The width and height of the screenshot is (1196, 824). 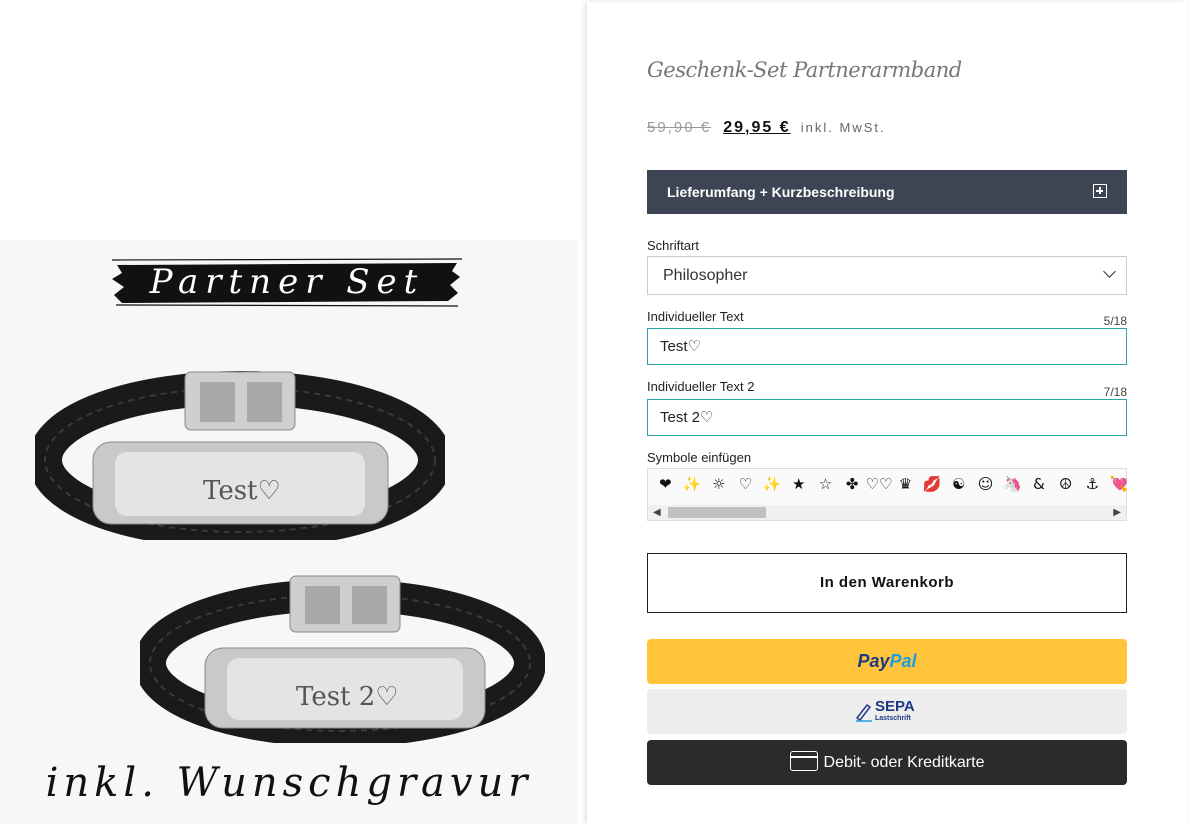 I want to click on price-block: 59,90 € 29,95 € inkl. MwSt., so click(x=766, y=128).